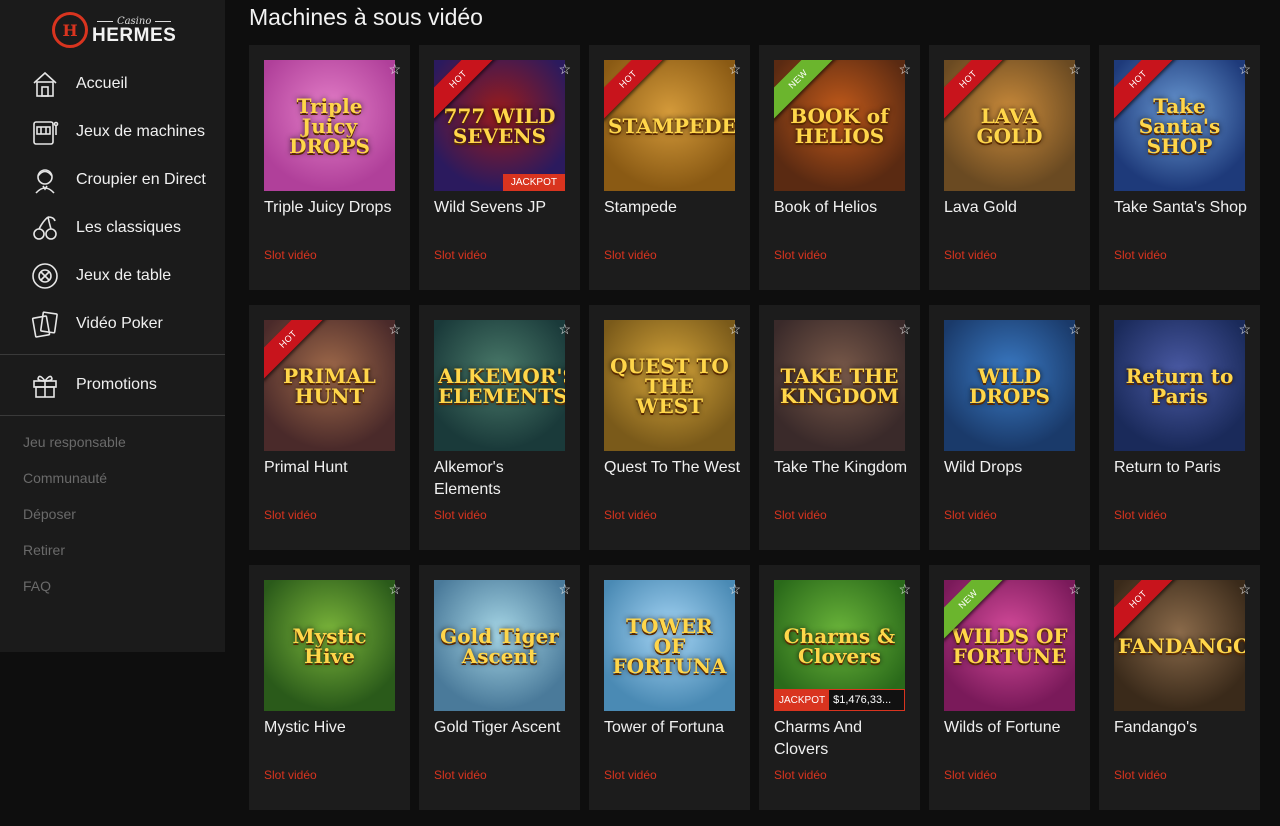  What do you see at coordinates (669, 125) in the screenshot?
I see `game-thumbnail: STAMPEDE HOT` at bounding box center [669, 125].